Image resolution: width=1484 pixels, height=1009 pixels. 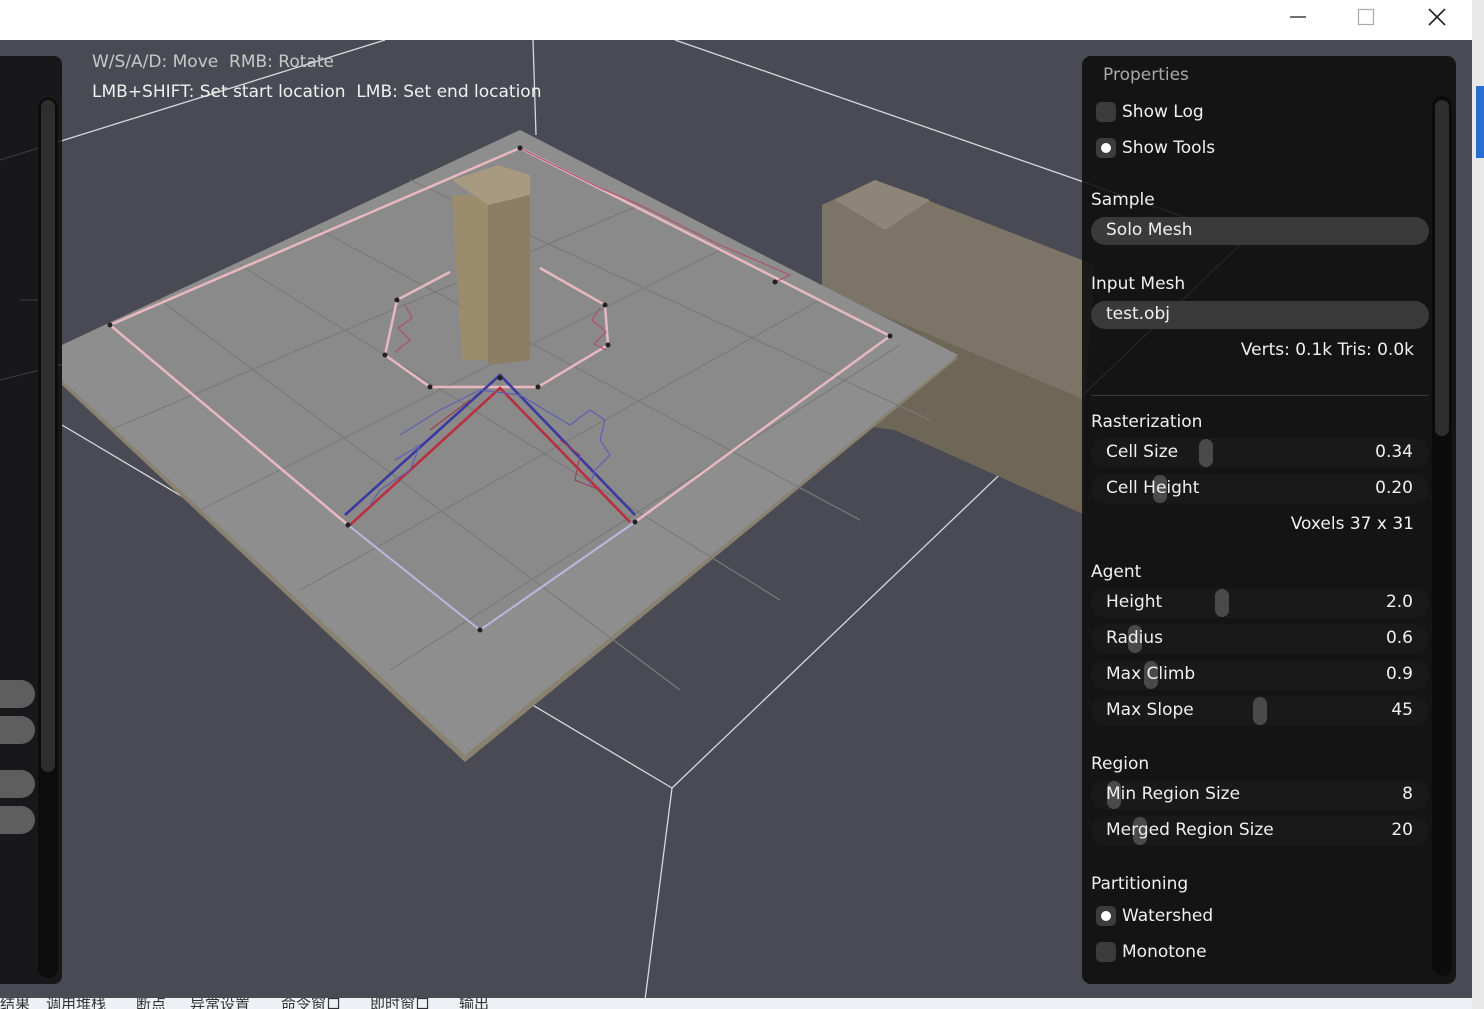 I want to click on sample-selector: Solo Mesh, so click(x=1260, y=231).